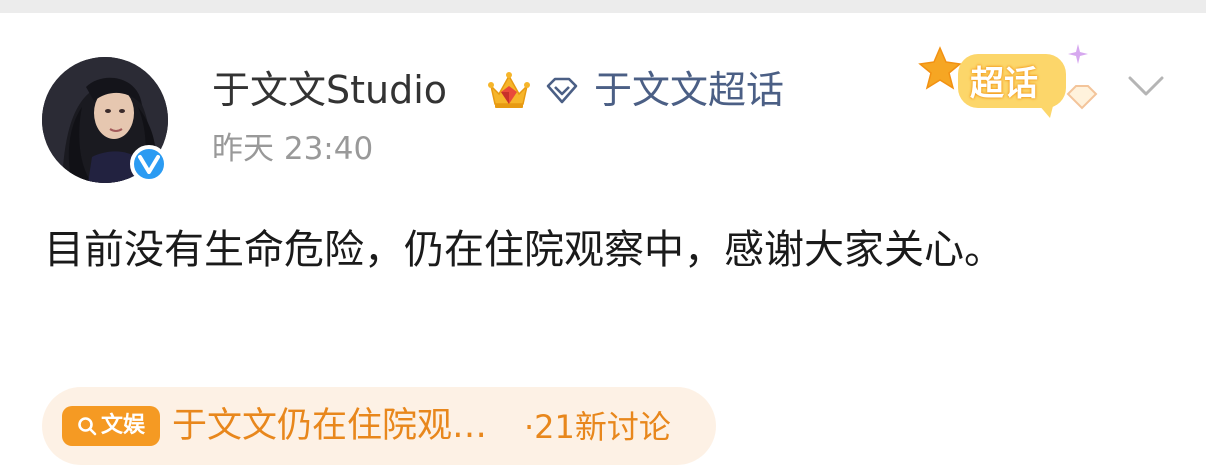 The image size is (1206, 472). What do you see at coordinates (689, 90) in the screenshot?
I see `supertopic-link: 于文文超话` at bounding box center [689, 90].